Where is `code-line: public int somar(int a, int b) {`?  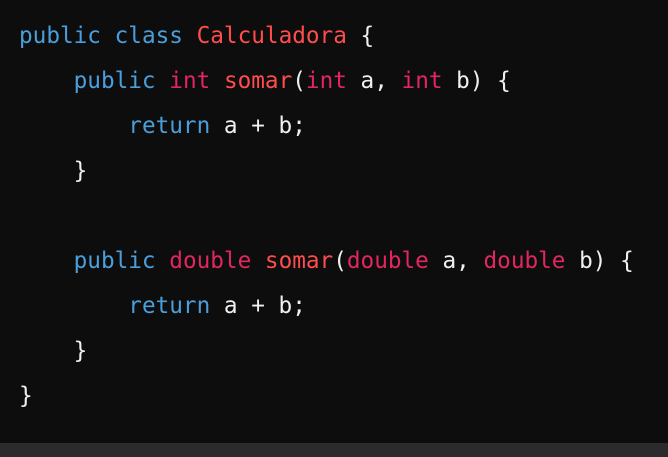
code-line: public int somar(int a, int b) { is located at coordinates (326, 81).